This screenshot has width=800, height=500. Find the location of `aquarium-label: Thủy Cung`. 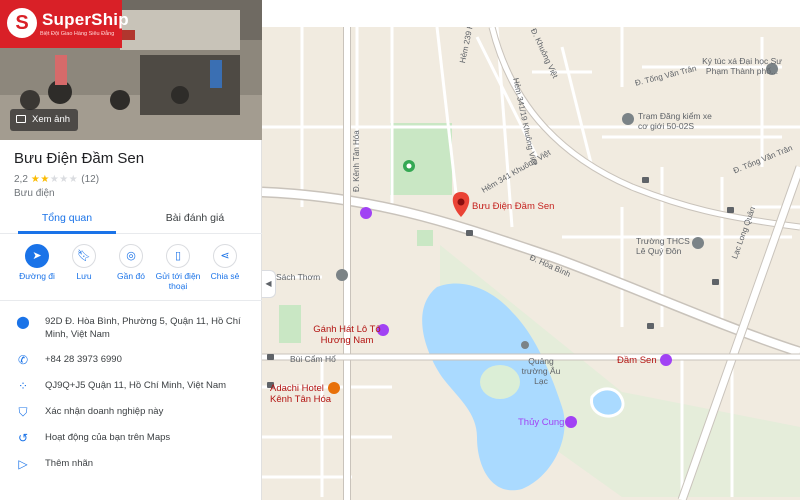

aquarium-label: Thủy Cung is located at coordinates (541, 422).